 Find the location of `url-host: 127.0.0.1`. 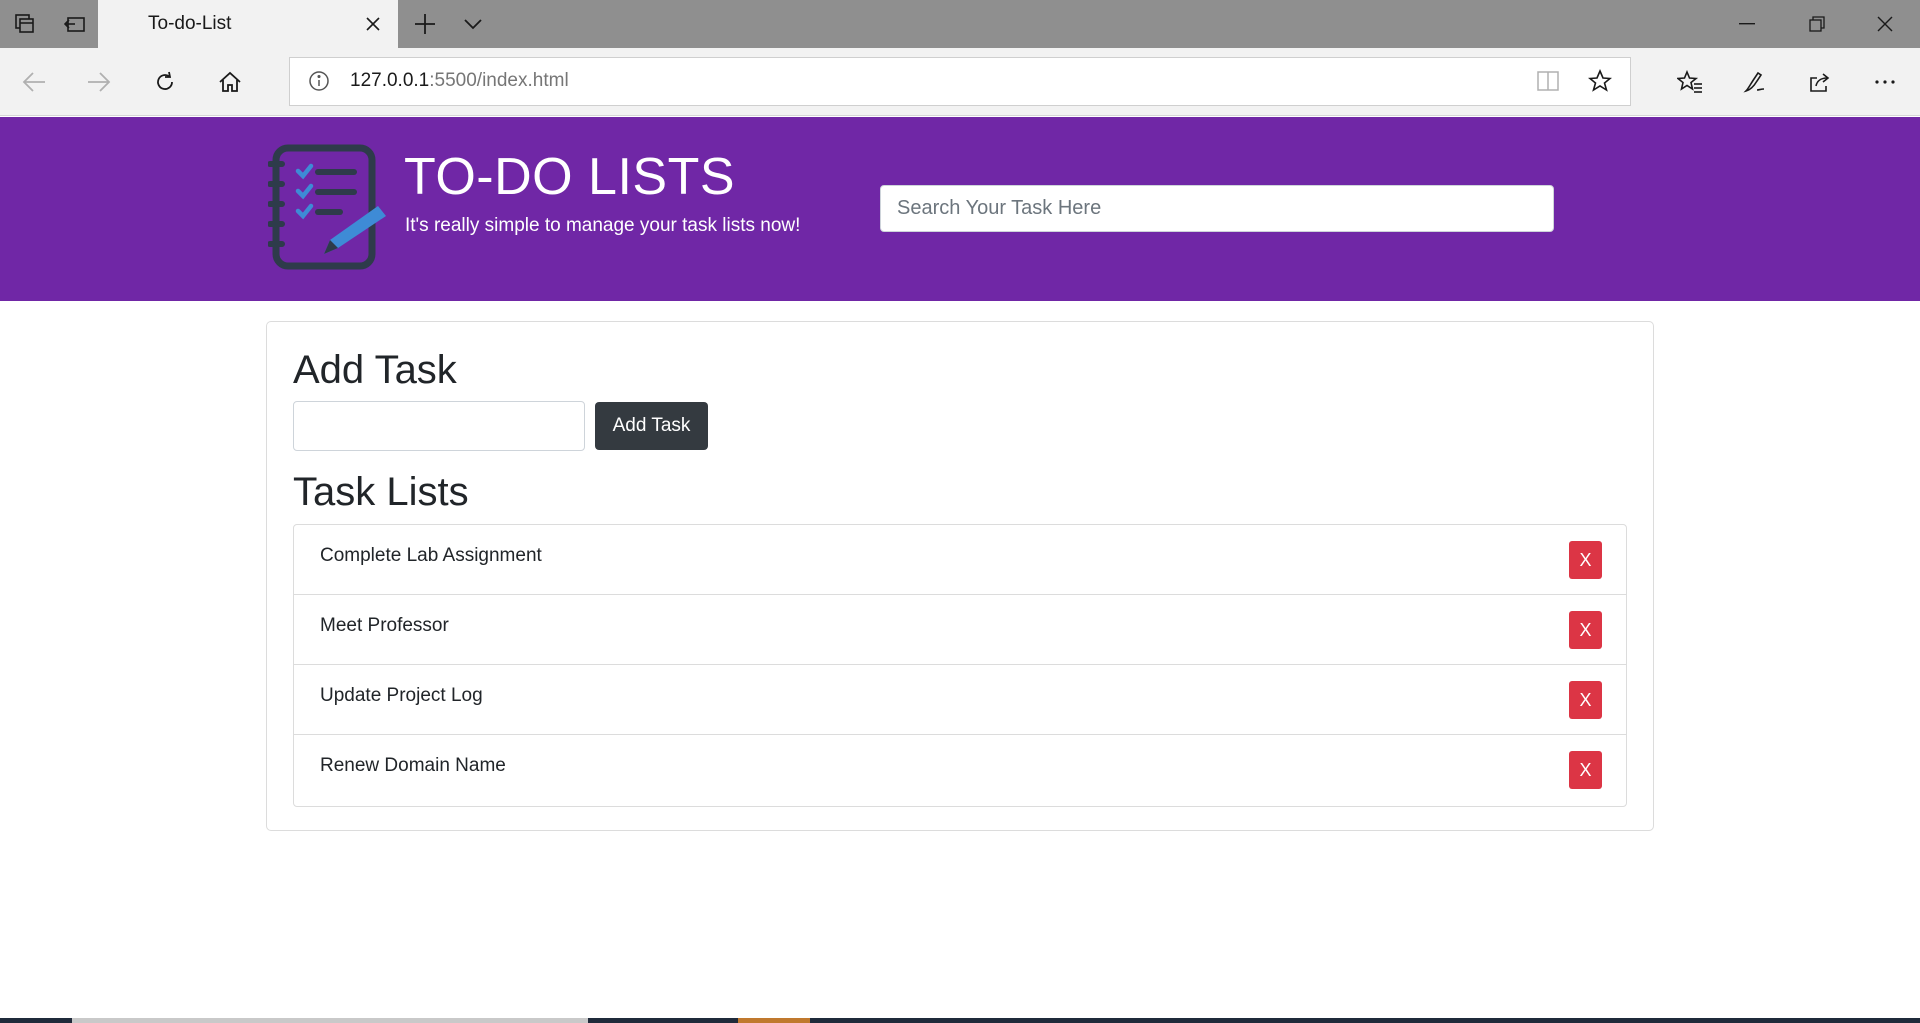

url-host: 127.0.0.1 is located at coordinates (390, 80).